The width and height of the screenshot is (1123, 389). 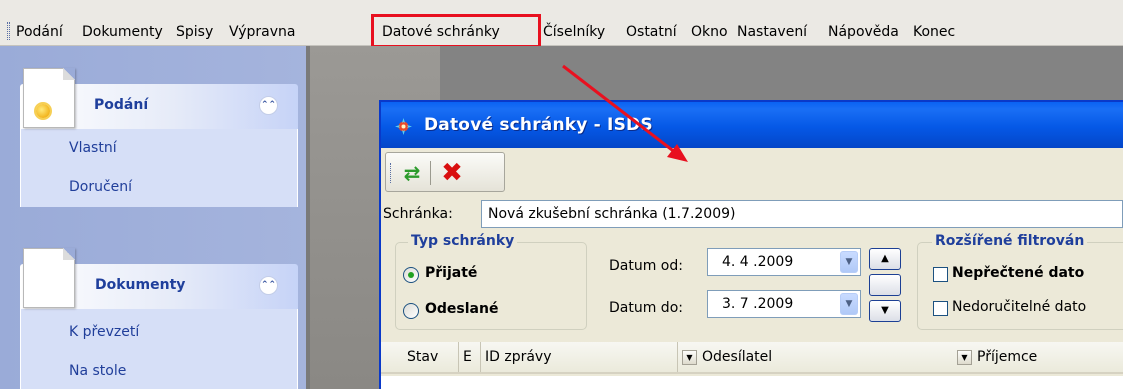 What do you see at coordinates (403, 126) in the screenshot?
I see `app-icon` at bounding box center [403, 126].